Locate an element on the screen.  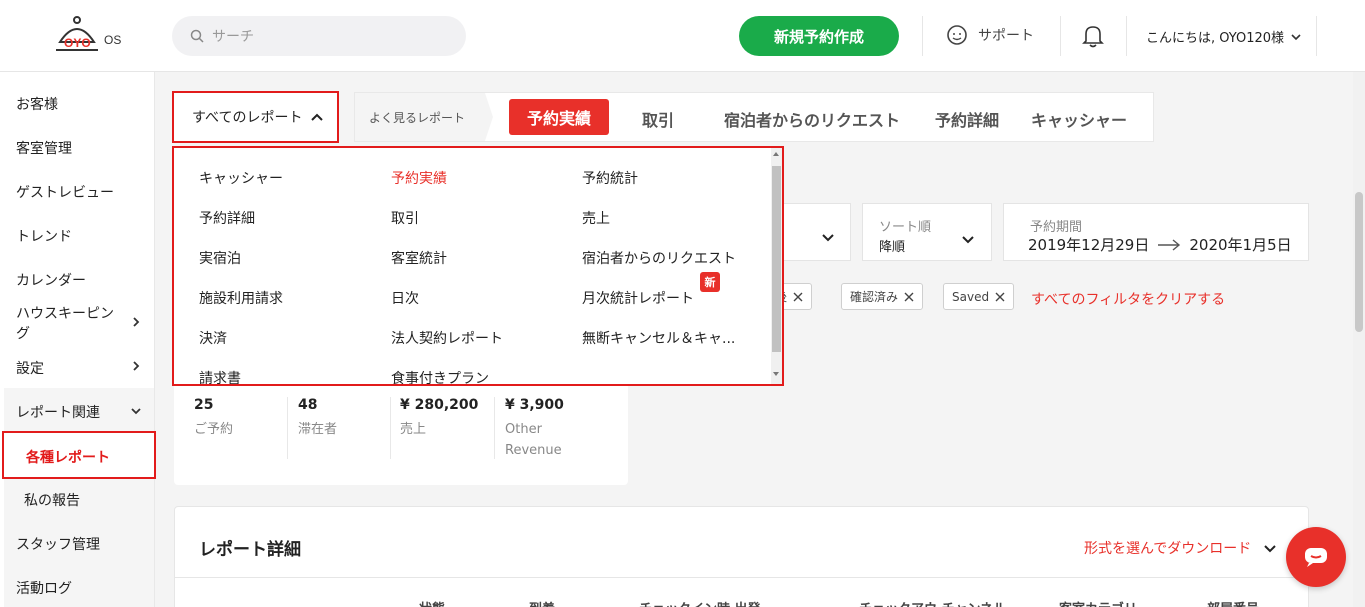
tab-guest-requests: 宿泊者からのリクエスト is located at coordinates (812, 119).